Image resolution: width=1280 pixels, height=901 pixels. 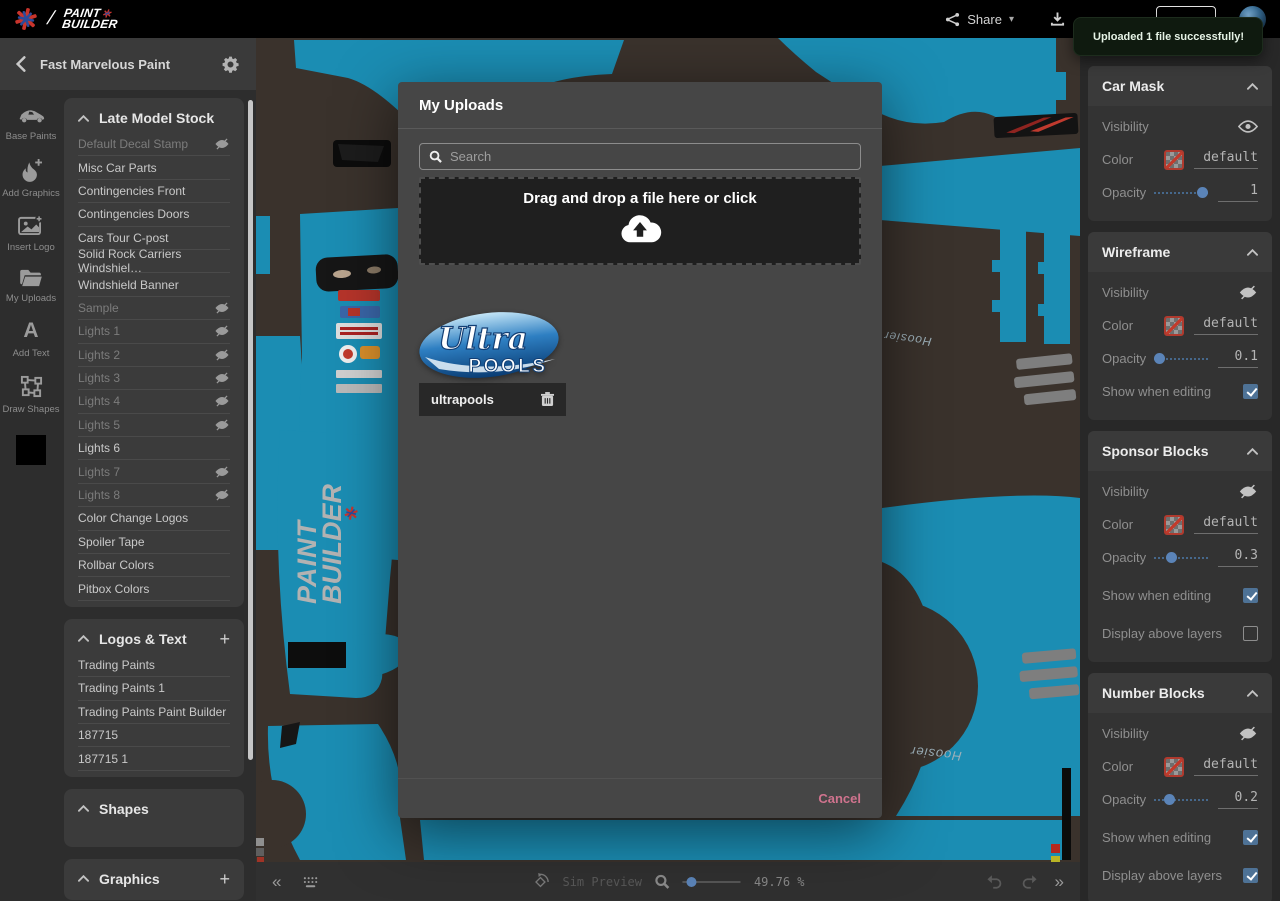 What do you see at coordinates (547, 399) in the screenshot?
I see `delete-upload-button` at bounding box center [547, 399].